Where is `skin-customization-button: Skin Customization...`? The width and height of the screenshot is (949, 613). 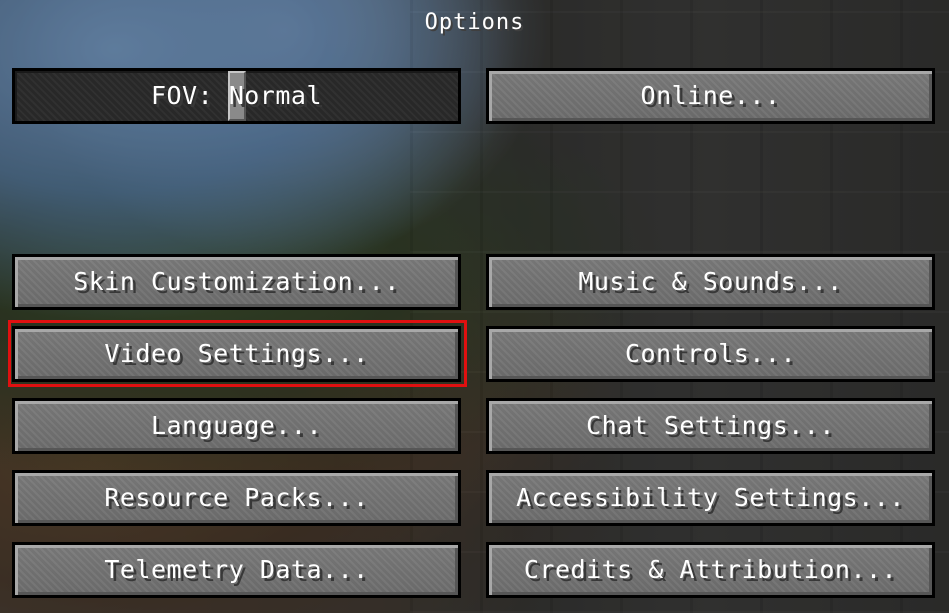
skin-customization-button: Skin Customization... is located at coordinates (236, 282).